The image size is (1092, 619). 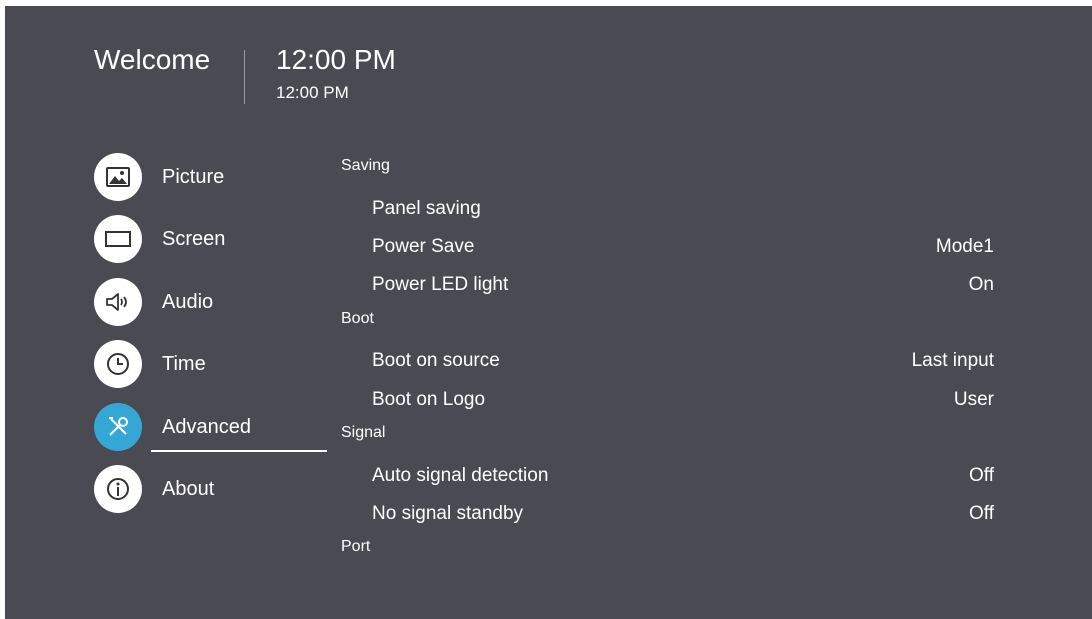 I want to click on header-divider, so click(x=244, y=77).